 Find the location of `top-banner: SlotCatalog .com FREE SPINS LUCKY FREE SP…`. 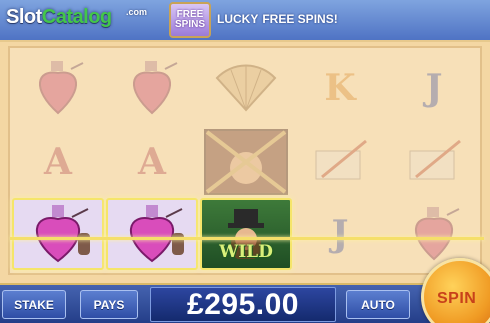

top-banner: SlotCatalog .com FREE SPINS LUCKY FREE SP… is located at coordinates (245, 21).